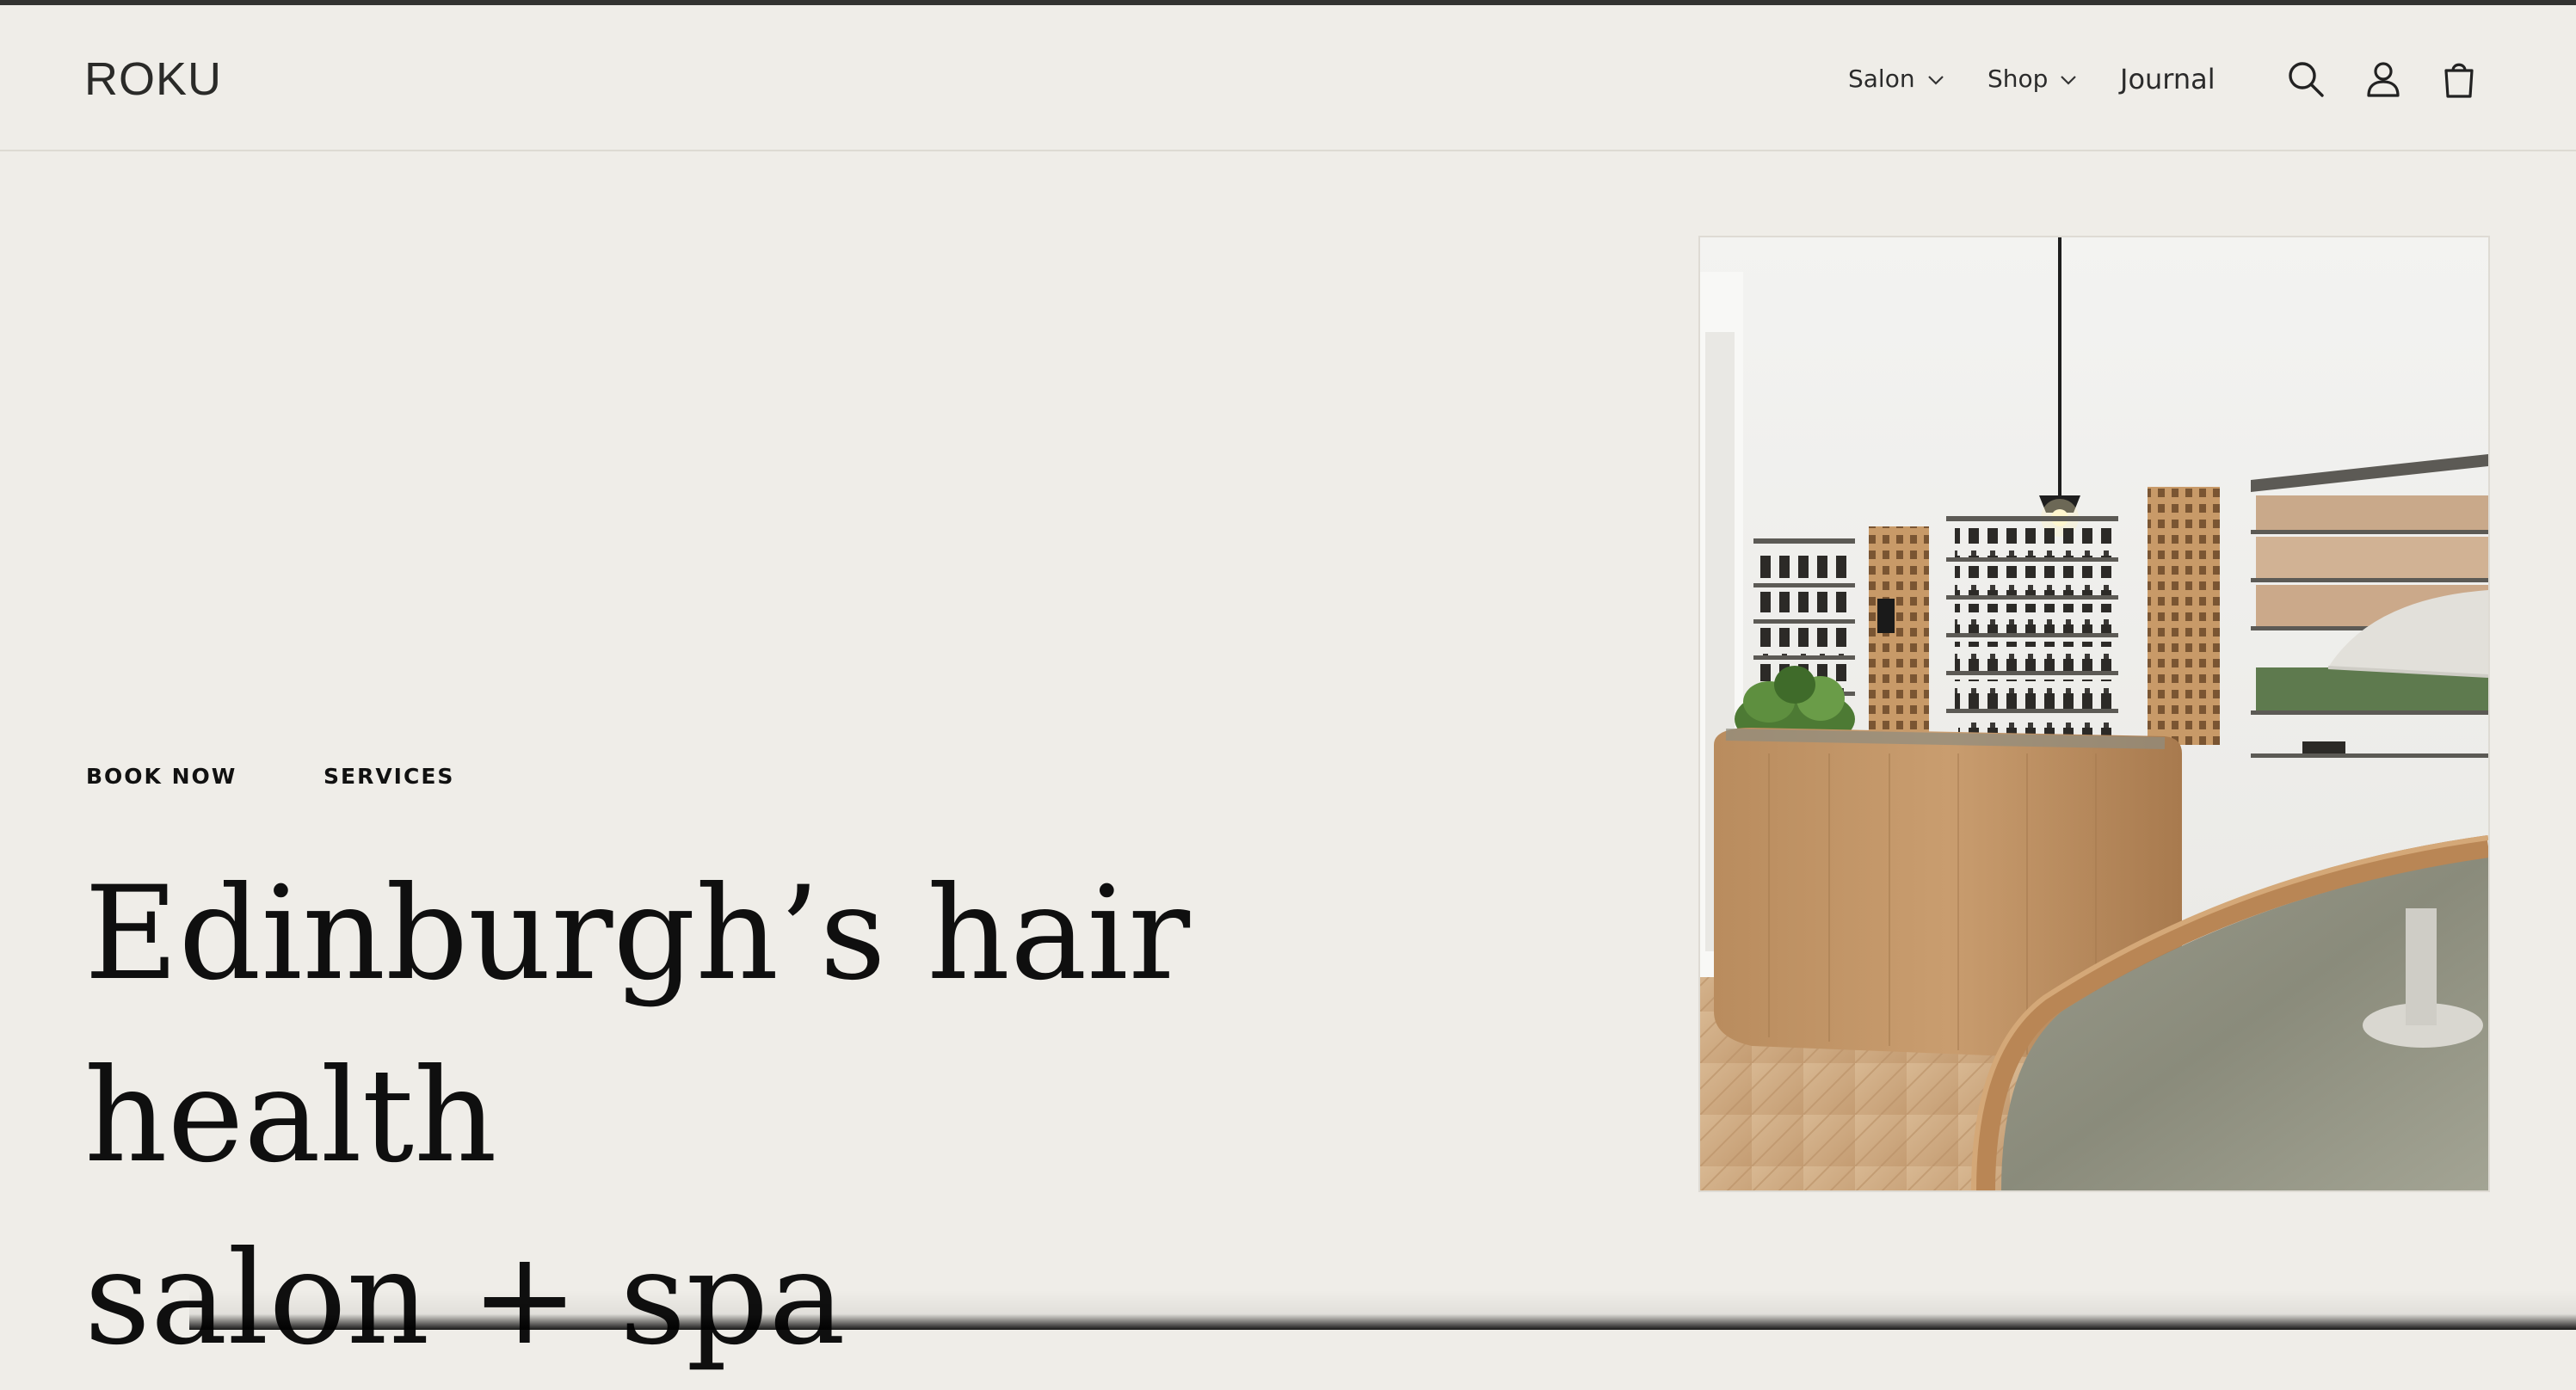 Image resolution: width=2576 pixels, height=1390 pixels. Describe the element at coordinates (2167, 80) in the screenshot. I see `nav-journal: Journal` at that location.